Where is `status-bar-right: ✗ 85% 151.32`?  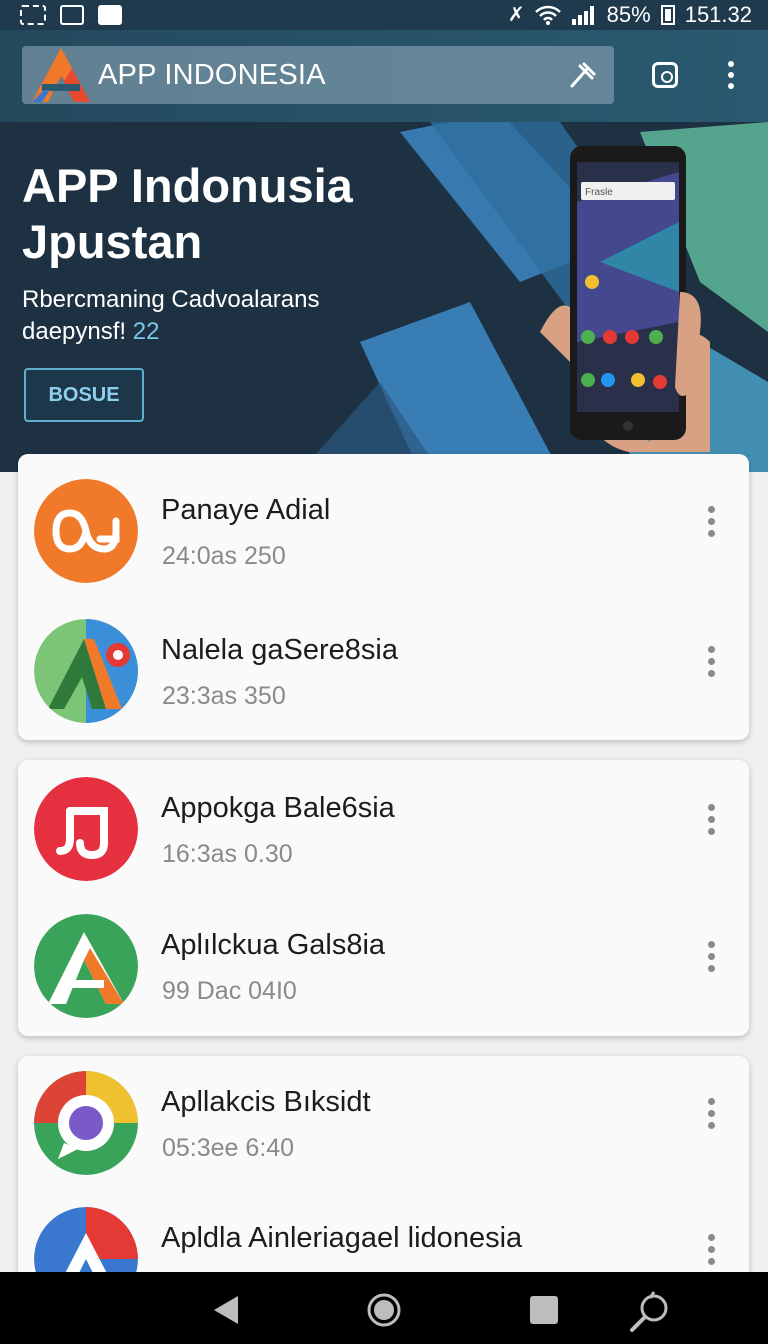 status-bar-right: ✗ 85% 151.32 is located at coordinates (630, 15).